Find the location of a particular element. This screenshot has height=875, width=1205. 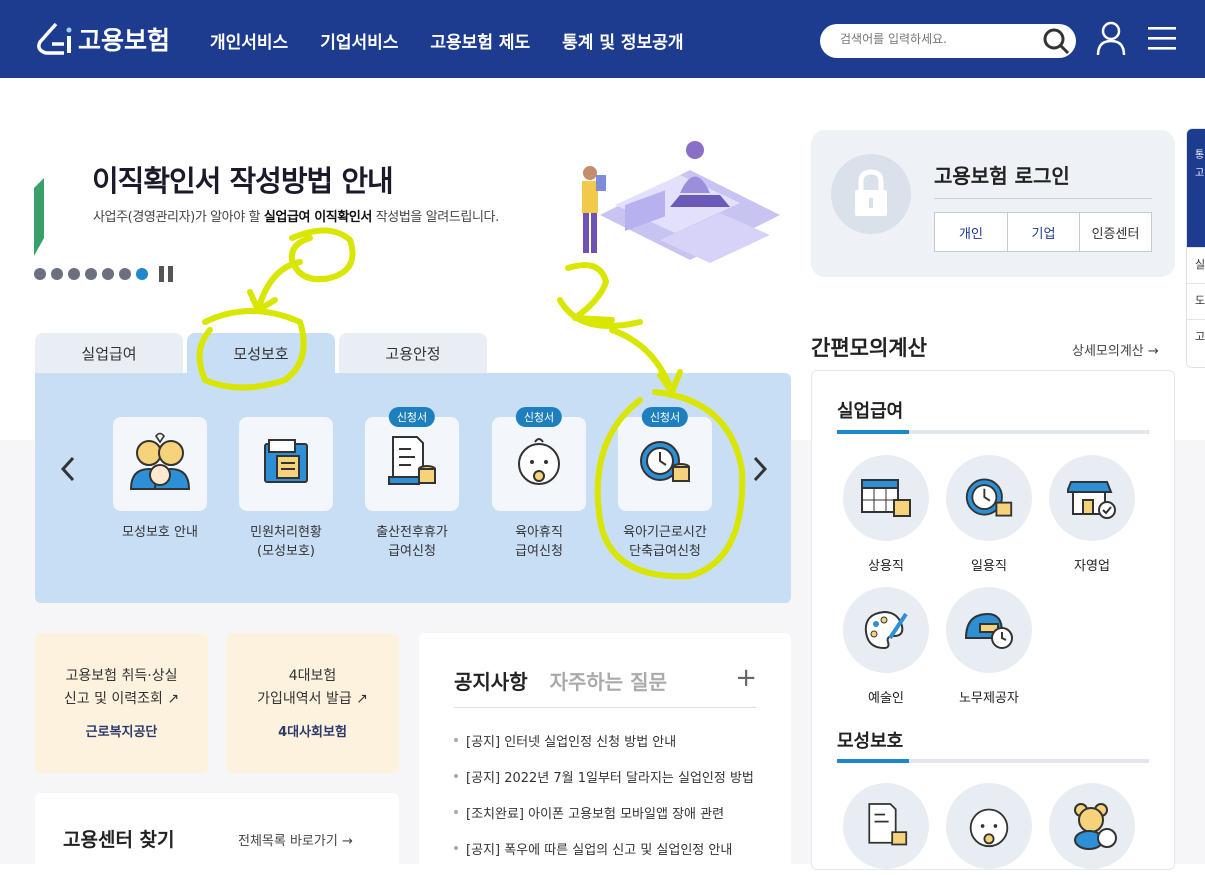

pause-icon is located at coordinates (166, 274).